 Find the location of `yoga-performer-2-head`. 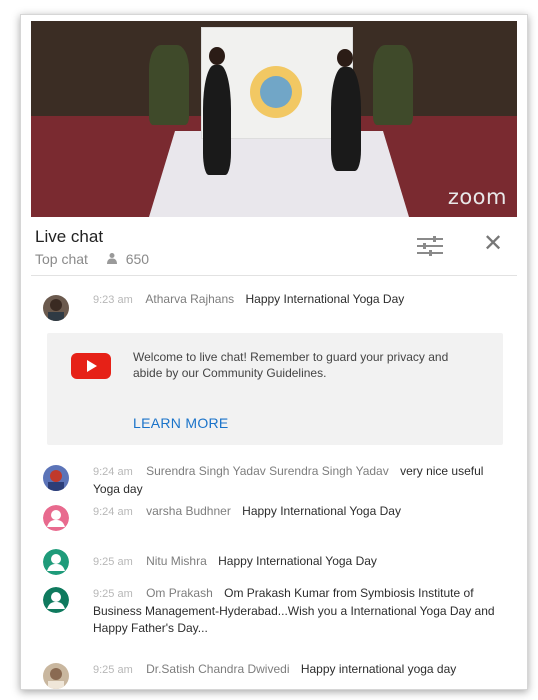

yoga-performer-2-head is located at coordinates (345, 58).